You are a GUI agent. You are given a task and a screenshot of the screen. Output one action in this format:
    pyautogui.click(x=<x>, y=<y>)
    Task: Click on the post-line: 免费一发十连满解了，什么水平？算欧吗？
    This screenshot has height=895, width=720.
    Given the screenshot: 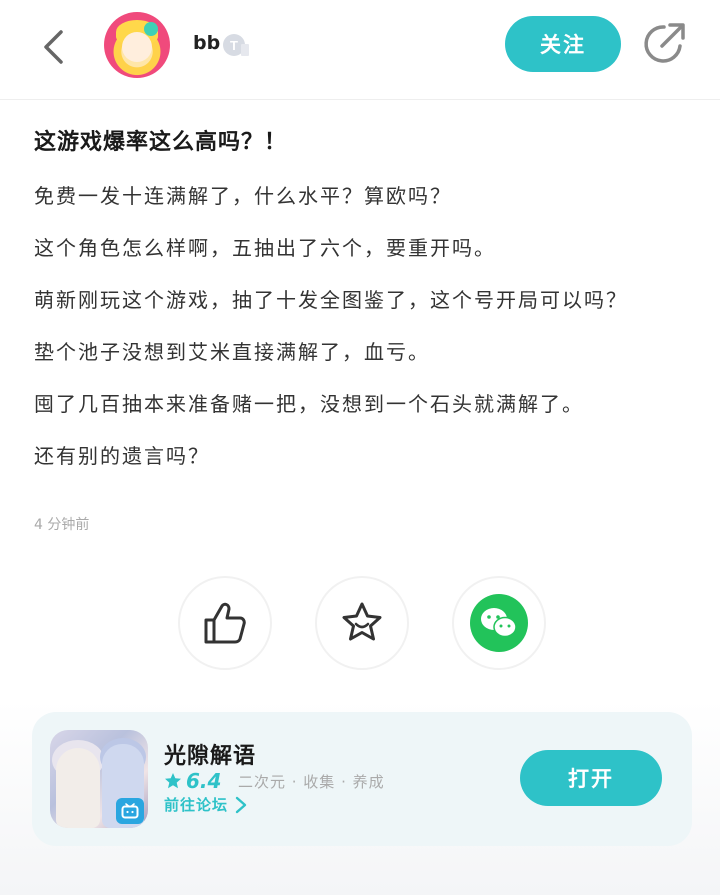 What is the action you would take?
    pyautogui.click(x=243, y=196)
    